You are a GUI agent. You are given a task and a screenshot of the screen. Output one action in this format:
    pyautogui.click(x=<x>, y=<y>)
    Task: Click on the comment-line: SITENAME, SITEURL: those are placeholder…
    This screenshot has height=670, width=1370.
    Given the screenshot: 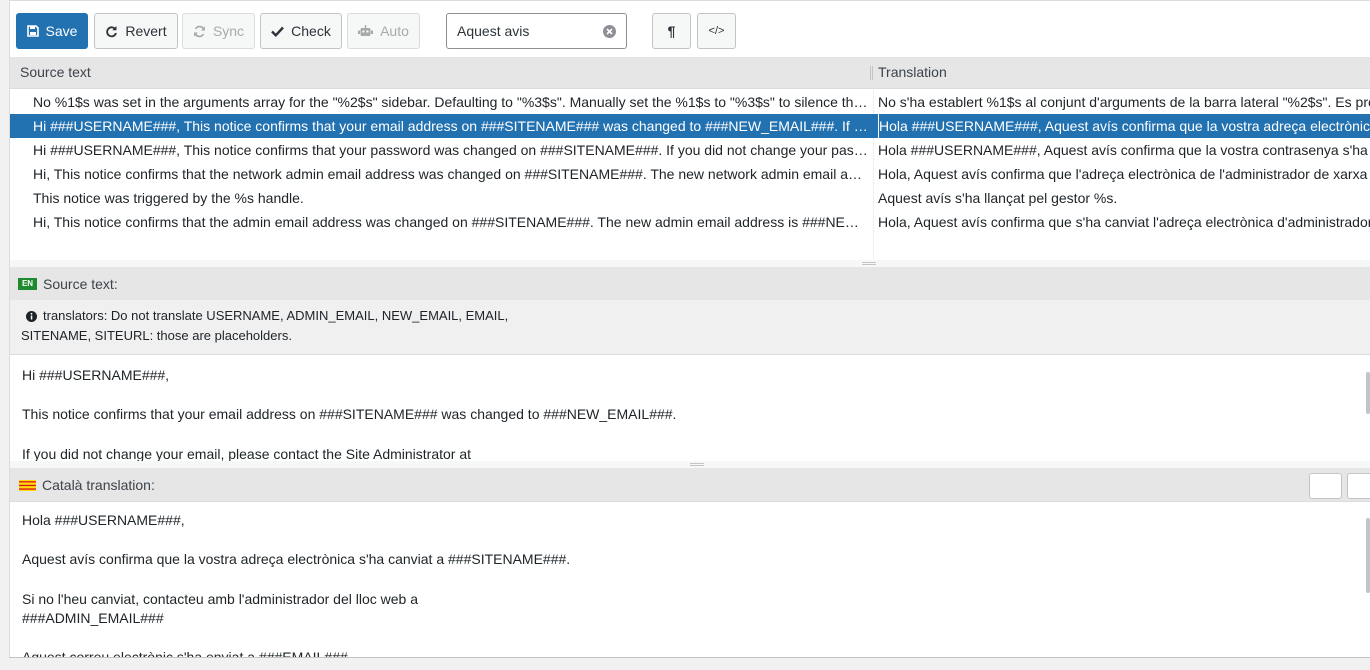 What is the action you would take?
    pyautogui.click(x=156, y=335)
    